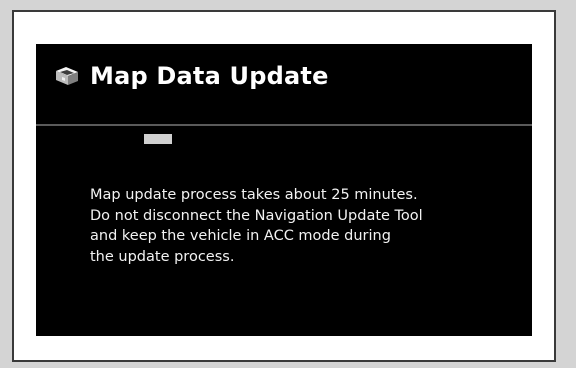 The width and height of the screenshot is (576, 368). What do you see at coordinates (158, 139) in the screenshot?
I see `progress-indicator` at bounding box center [158, 139].